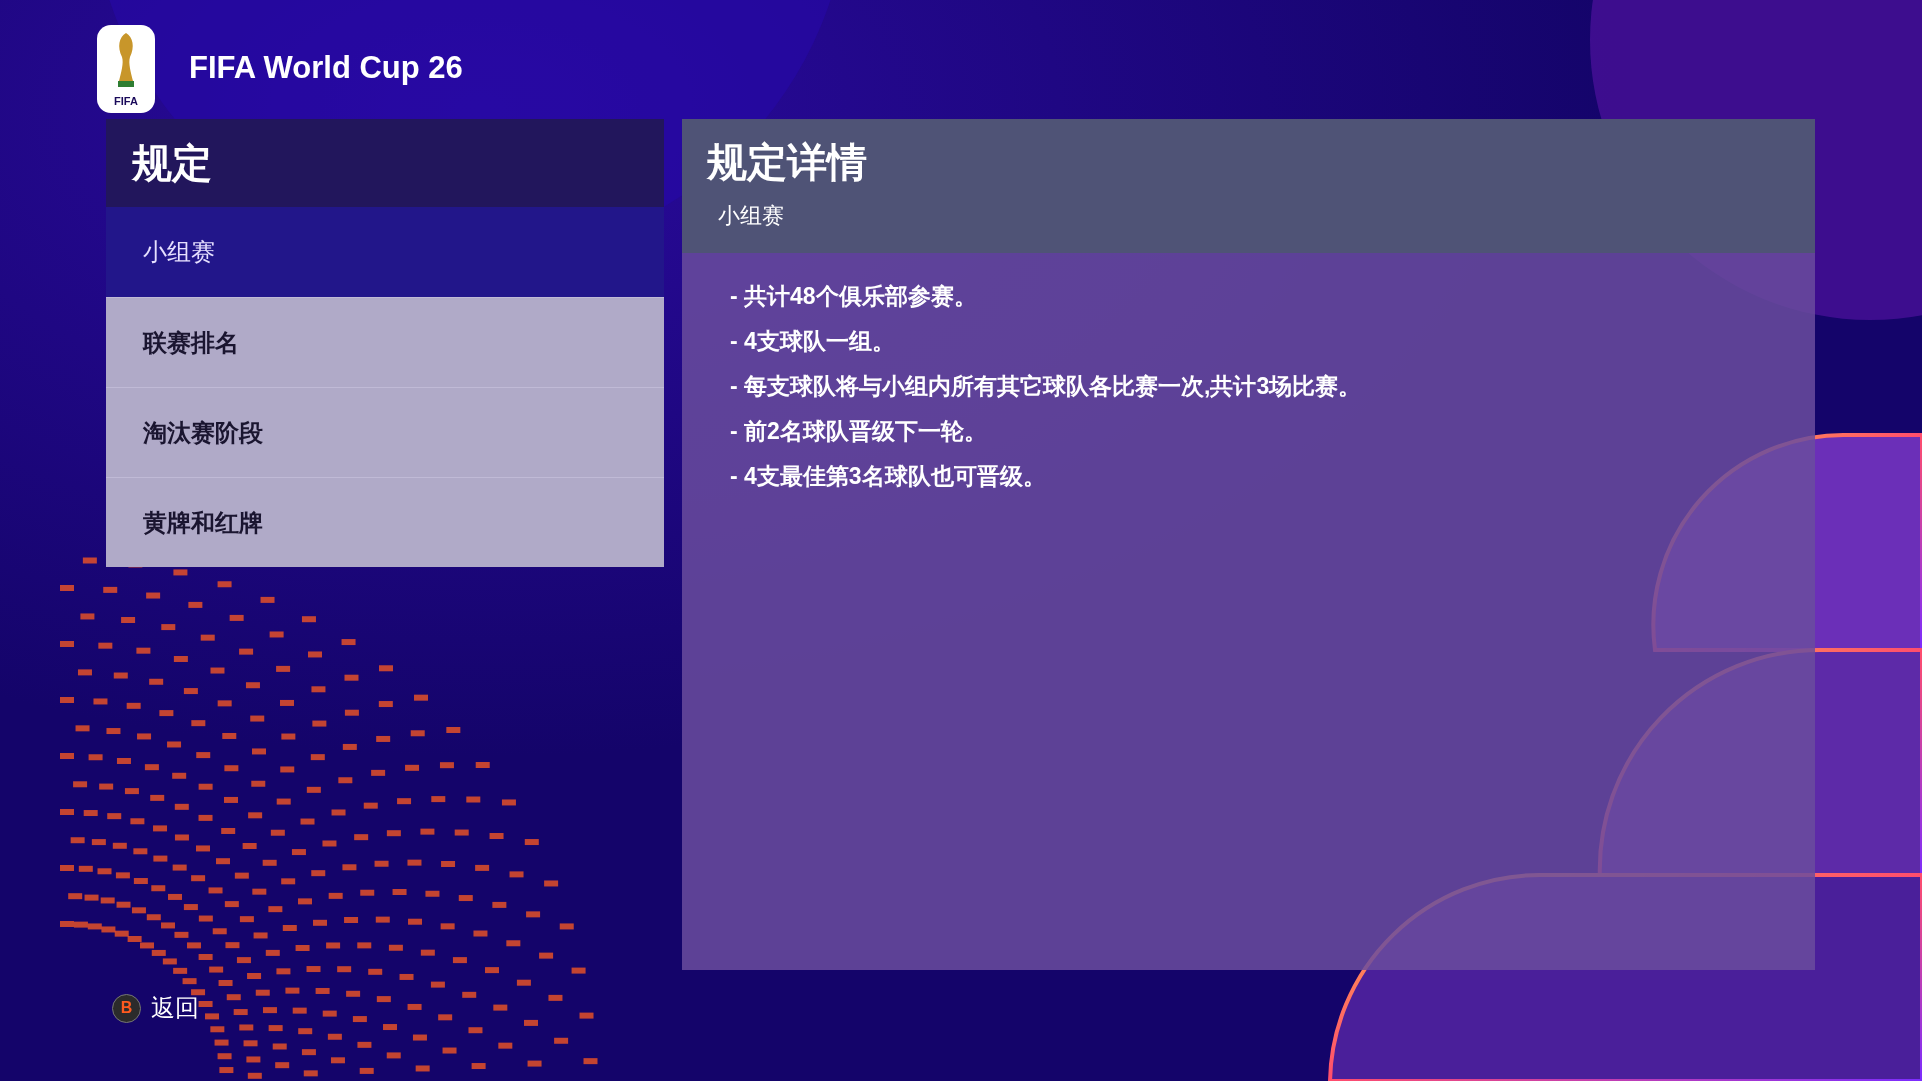 This screenshot has width=1922, height=1081. Describe the element at coordinates (859, 431) in the screenshot. I see `rule-line: - 前2名球队晋级下一轮。` at that location.